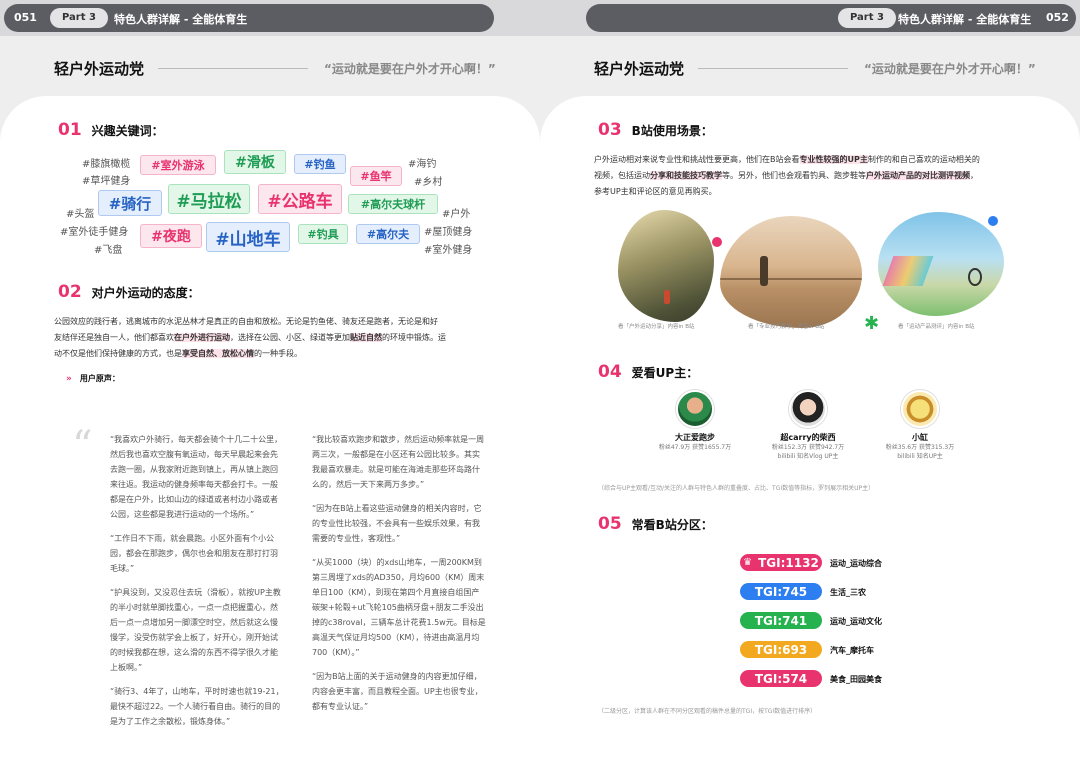  I want to click on keyword-tag: #滑板, so click(255, 162).